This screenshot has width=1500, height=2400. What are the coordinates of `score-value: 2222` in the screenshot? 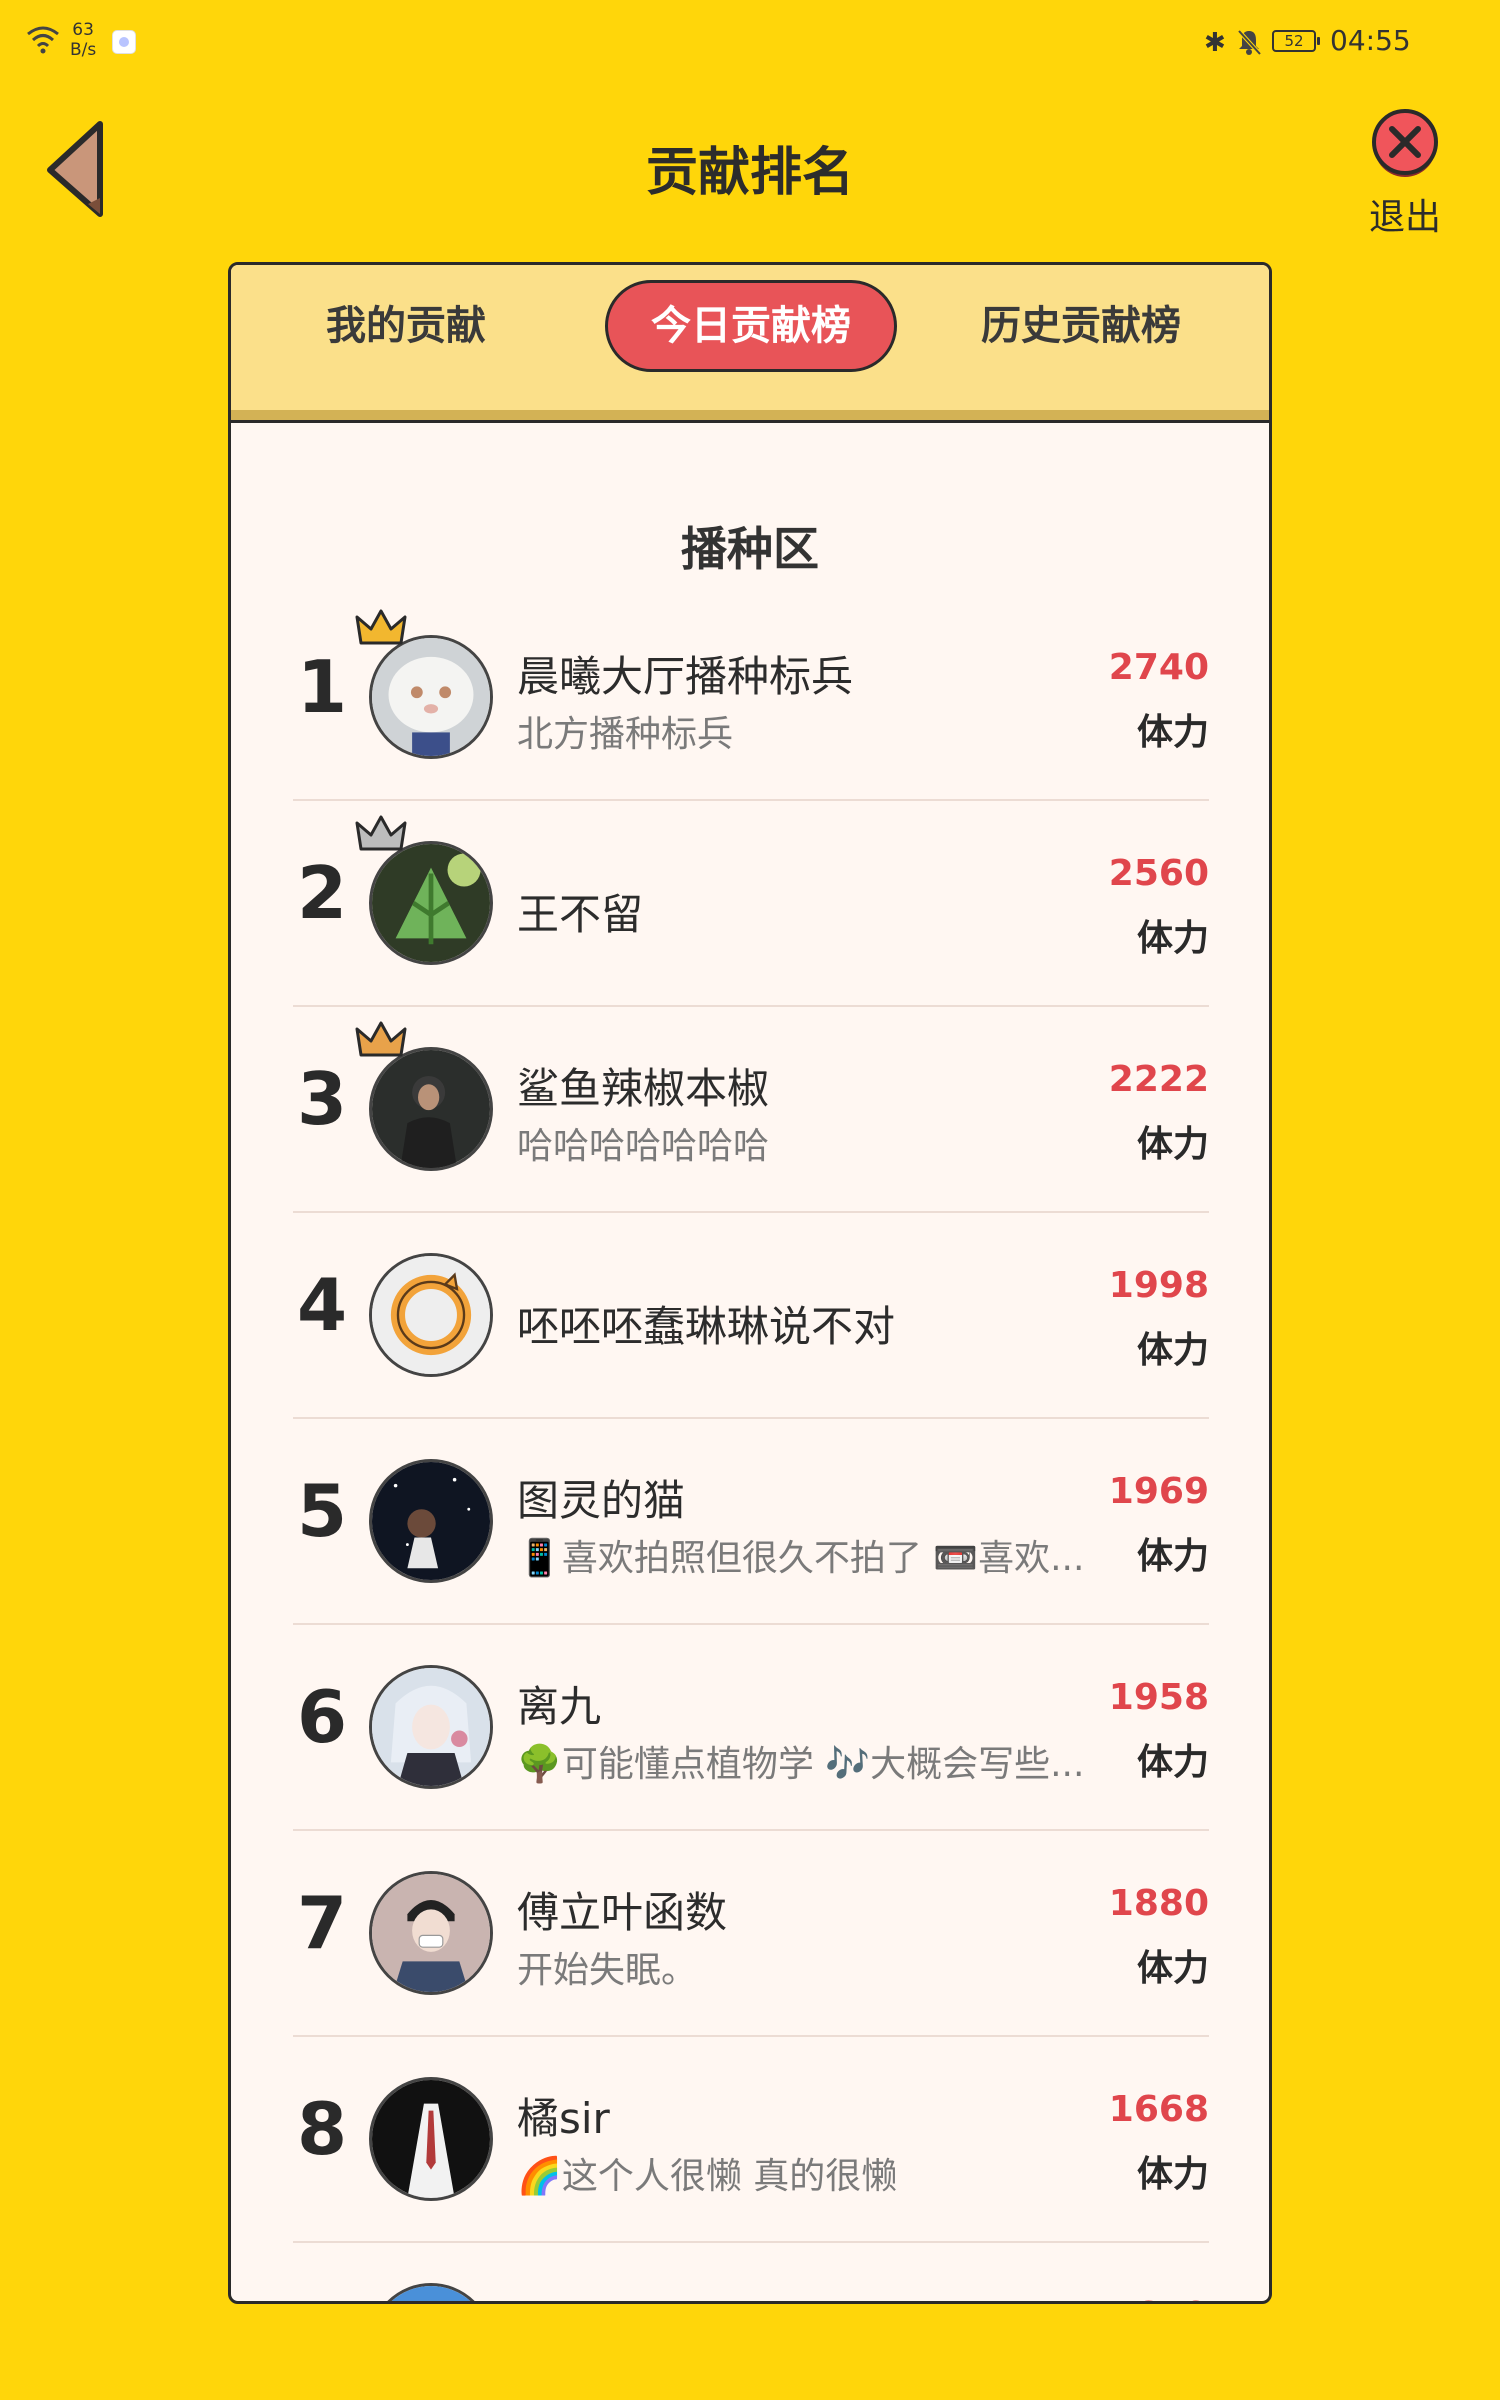 It's located at (1158, 1079).